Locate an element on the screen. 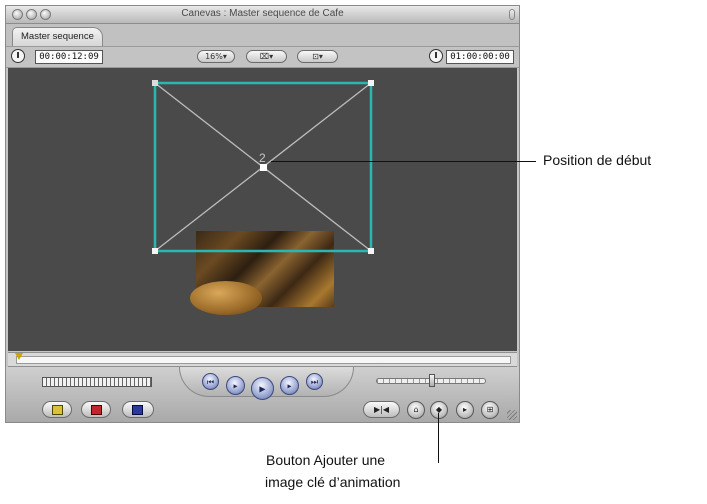  transport-controls: ⏮ ▸ ▶ ▸ ⏭ ▶|◀ ⌂ ◆ ▸ ⊞ is located at coordinates (262, 394).